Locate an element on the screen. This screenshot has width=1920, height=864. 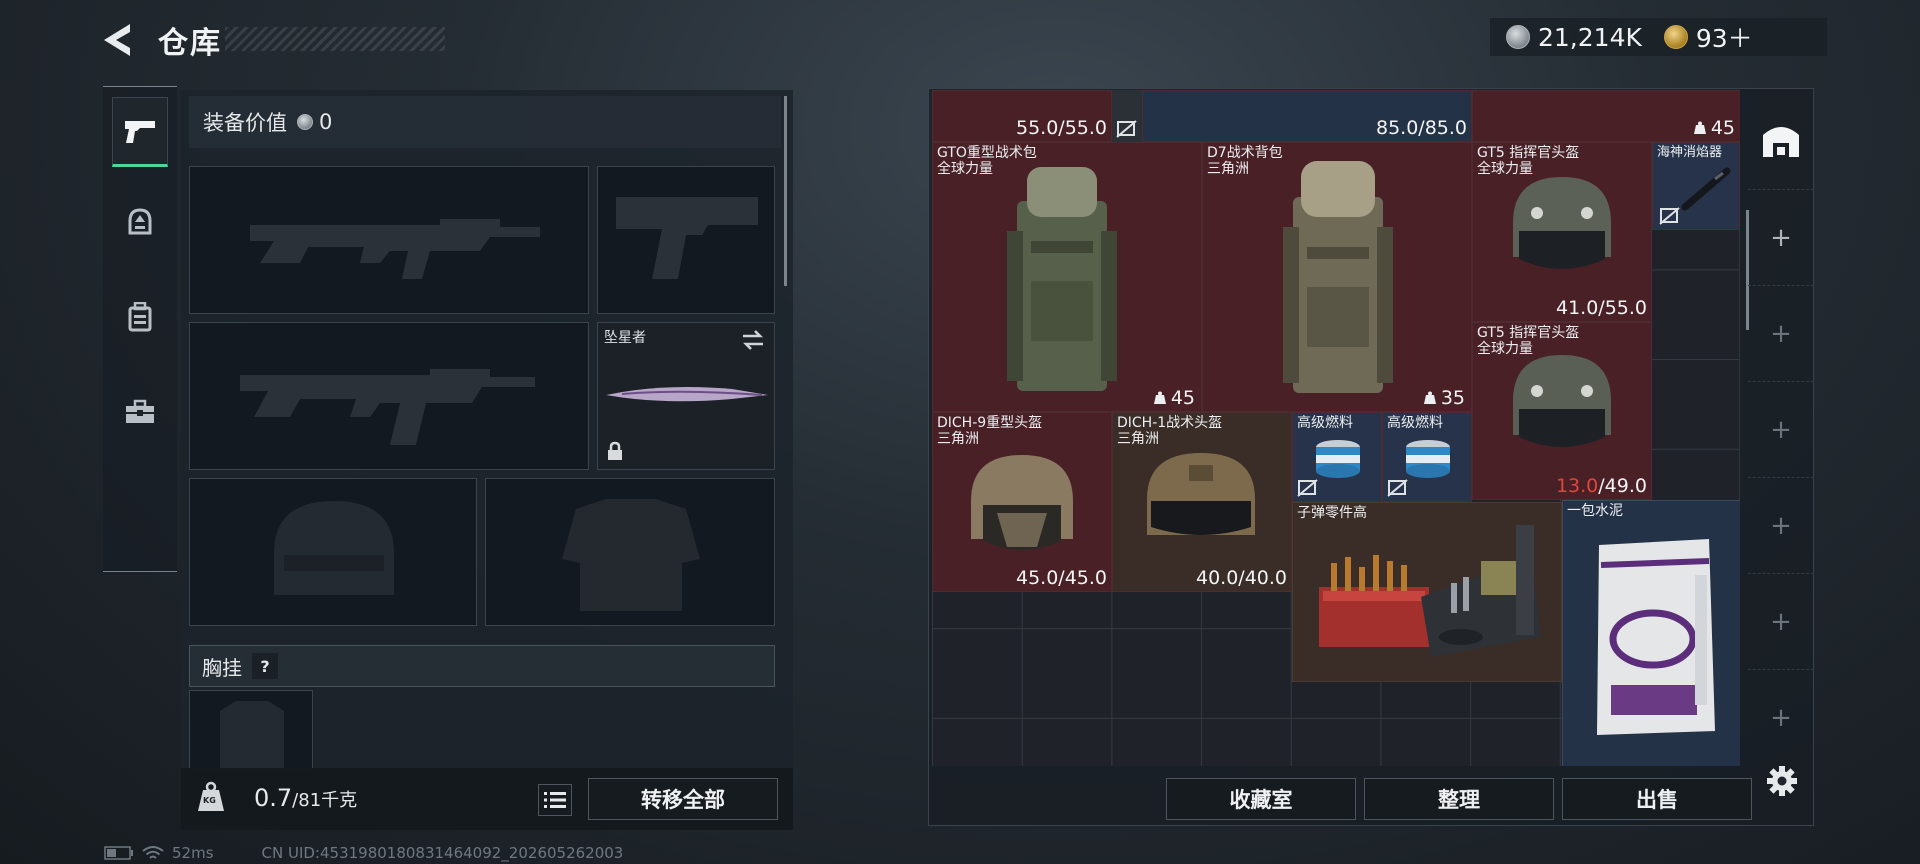
pistol-icon is located at coordinates (140, 132).